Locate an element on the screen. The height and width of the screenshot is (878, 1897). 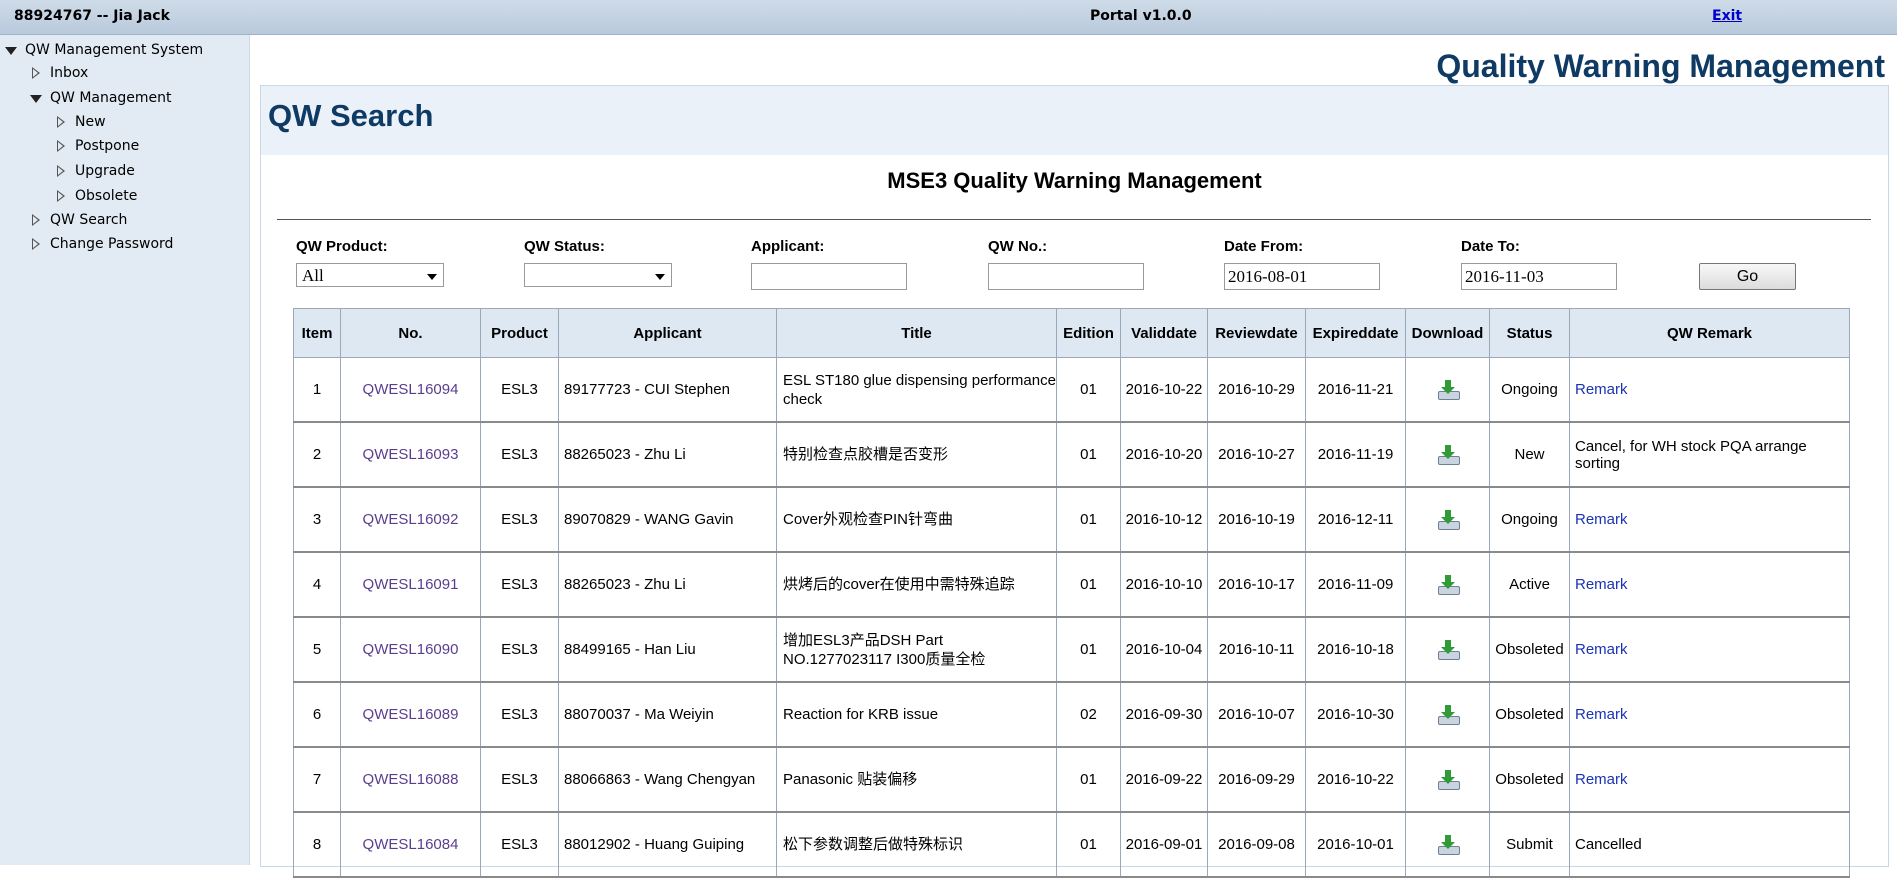
qw-number-link: QWESL16089 is located at coordinates (411, 714).